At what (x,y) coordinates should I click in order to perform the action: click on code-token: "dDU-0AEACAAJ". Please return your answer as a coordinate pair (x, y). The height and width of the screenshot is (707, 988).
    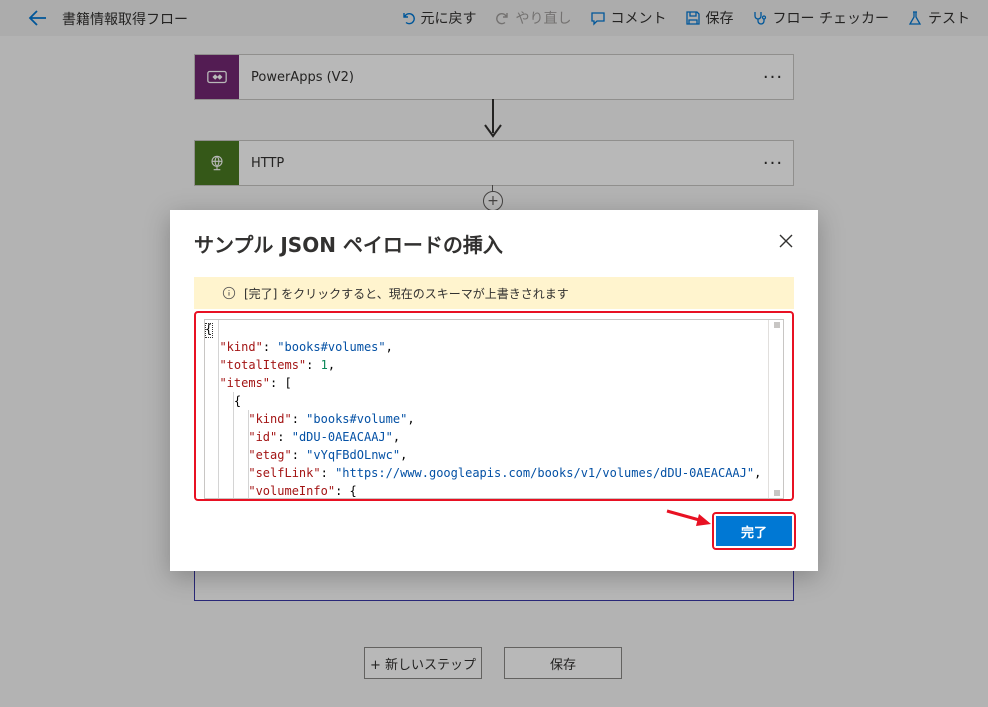
    Looking at the image, I should click on (342, 437).